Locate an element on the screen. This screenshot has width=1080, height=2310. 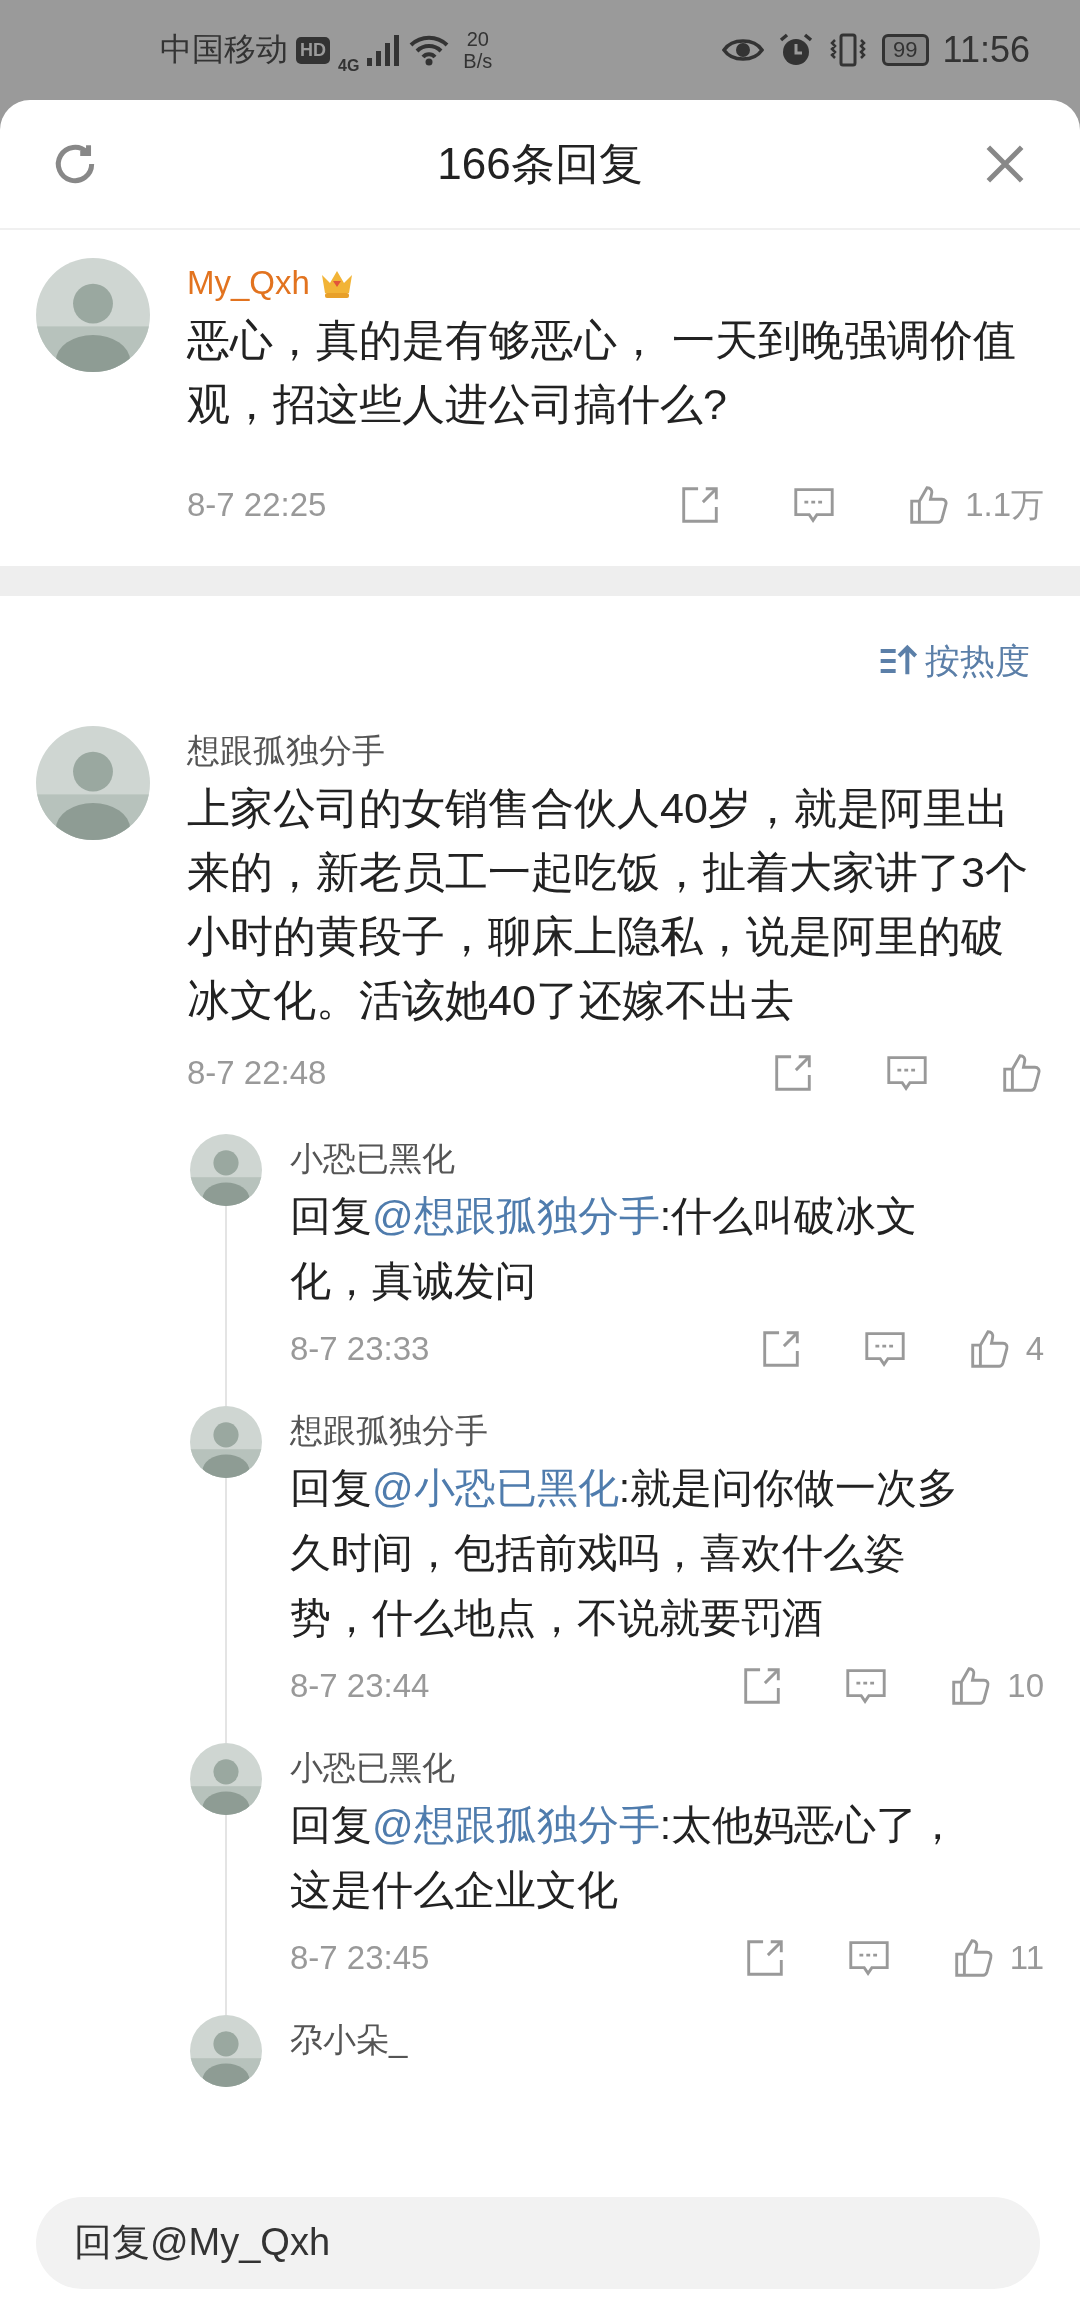
reply-text: 回复@想跟孤独分手:太他妈恶心了，这是什么企业文化 is located at coordinates (625, 1858).